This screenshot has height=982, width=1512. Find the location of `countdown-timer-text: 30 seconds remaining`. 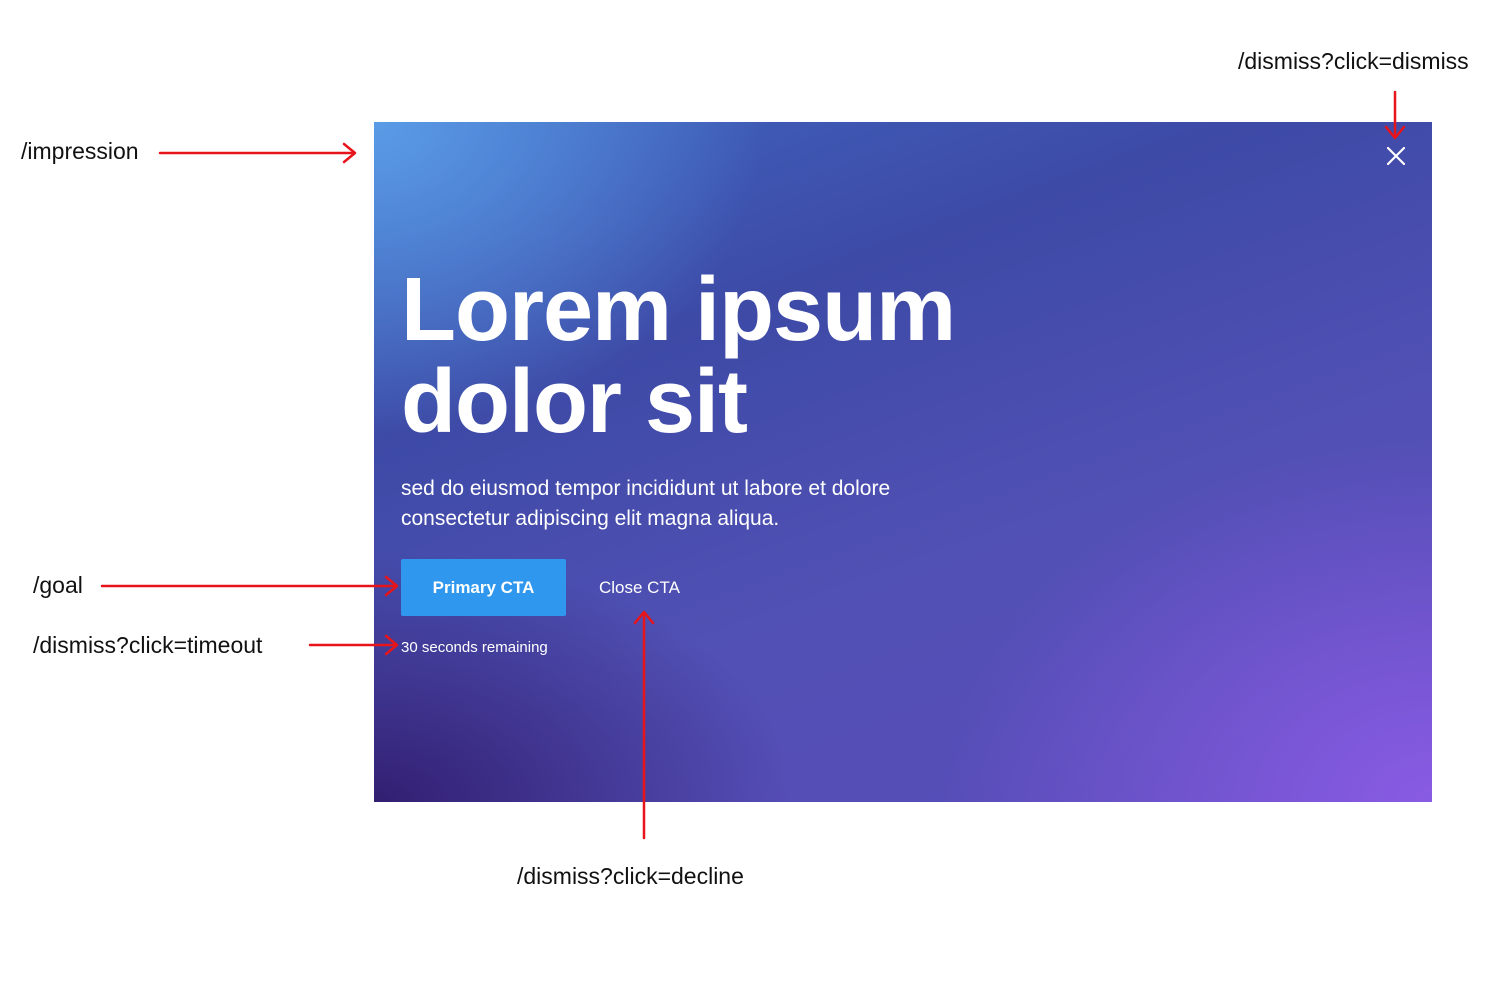

countdown-timer-text: 30 seconds remaining is located at coordinates (474, 647).